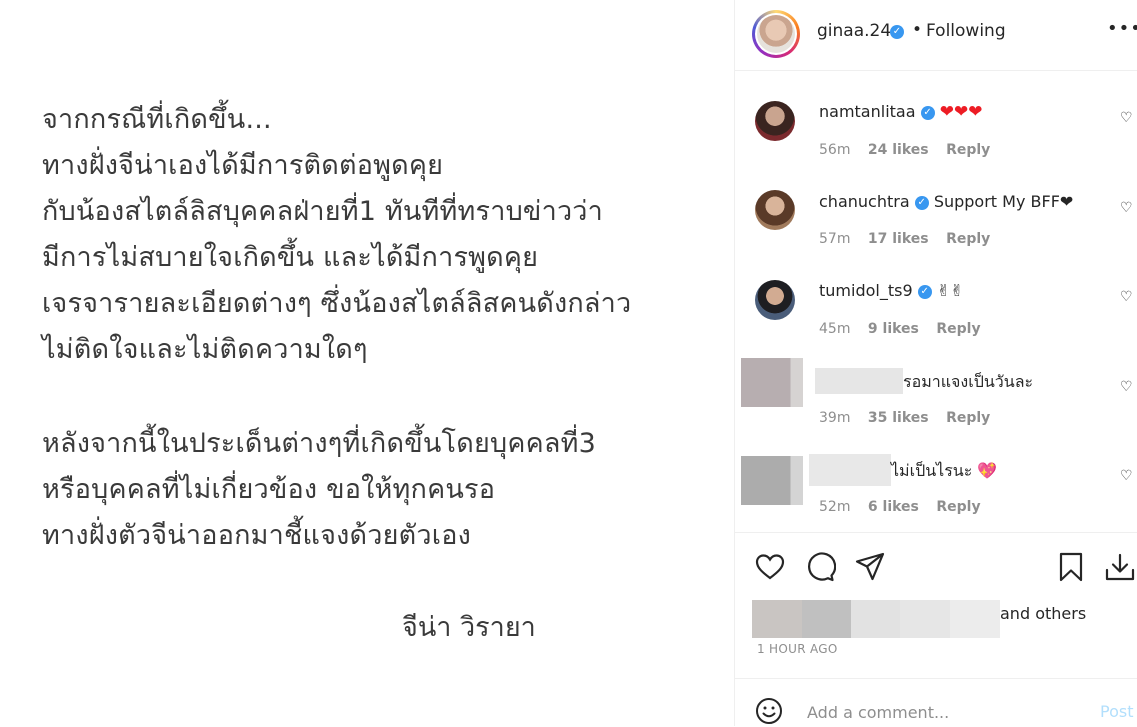 Image resolution: width=1137 pixels, height=727 pixels. What do you see at coordinates (968, 381) in the screenshot?
I see `comment-text: รอมาแจงเป็นวันละ` at bounding box center [968, 381].